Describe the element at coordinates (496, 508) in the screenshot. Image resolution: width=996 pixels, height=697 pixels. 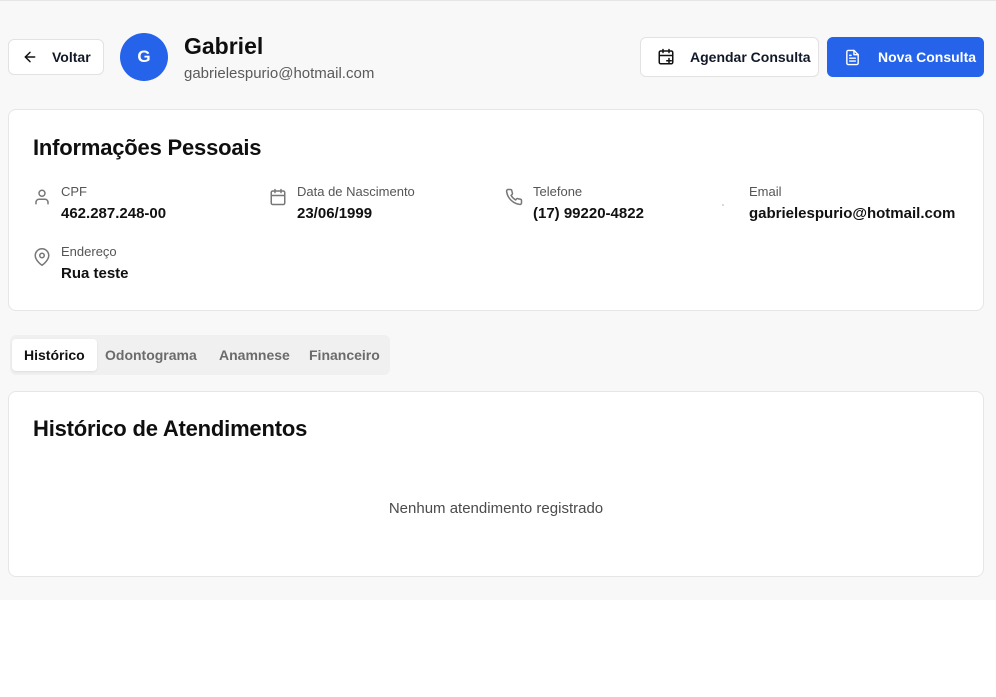
I see `empty-history-message: Nenhum atendimento registrado` at that location.